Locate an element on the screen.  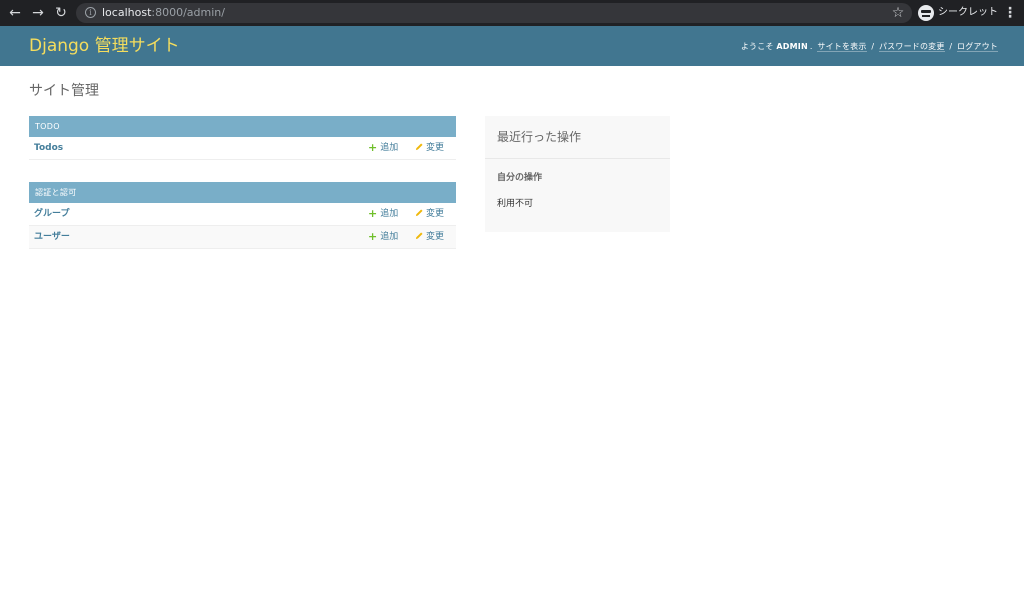
module-caption: TODO is located at coordinates (242, 126).